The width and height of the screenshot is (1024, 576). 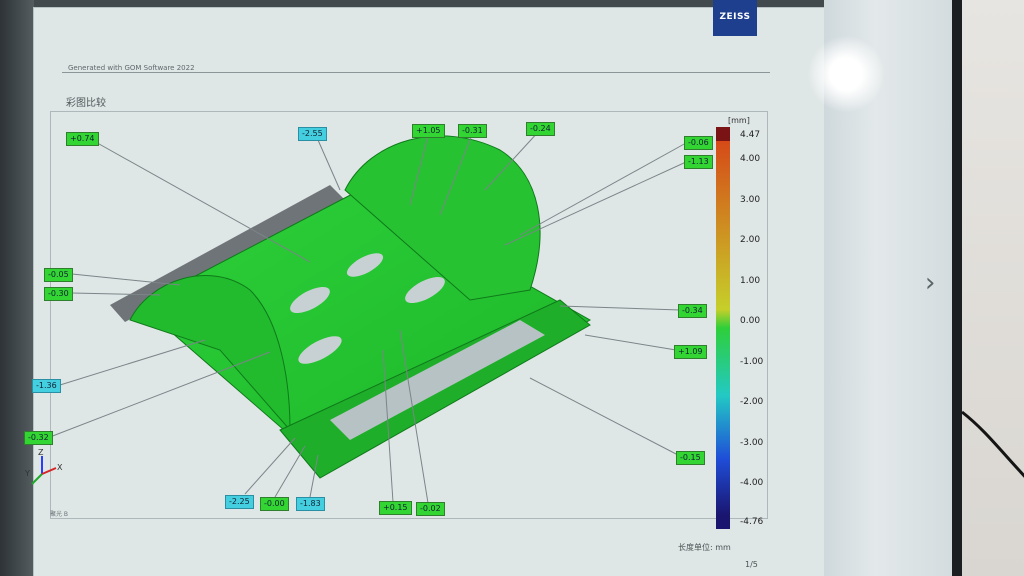 What do you see at coordinates (752, 442) in the screenshot?
I see `color-scale-tick-label: -3.00` at bounding box center [752, 442].